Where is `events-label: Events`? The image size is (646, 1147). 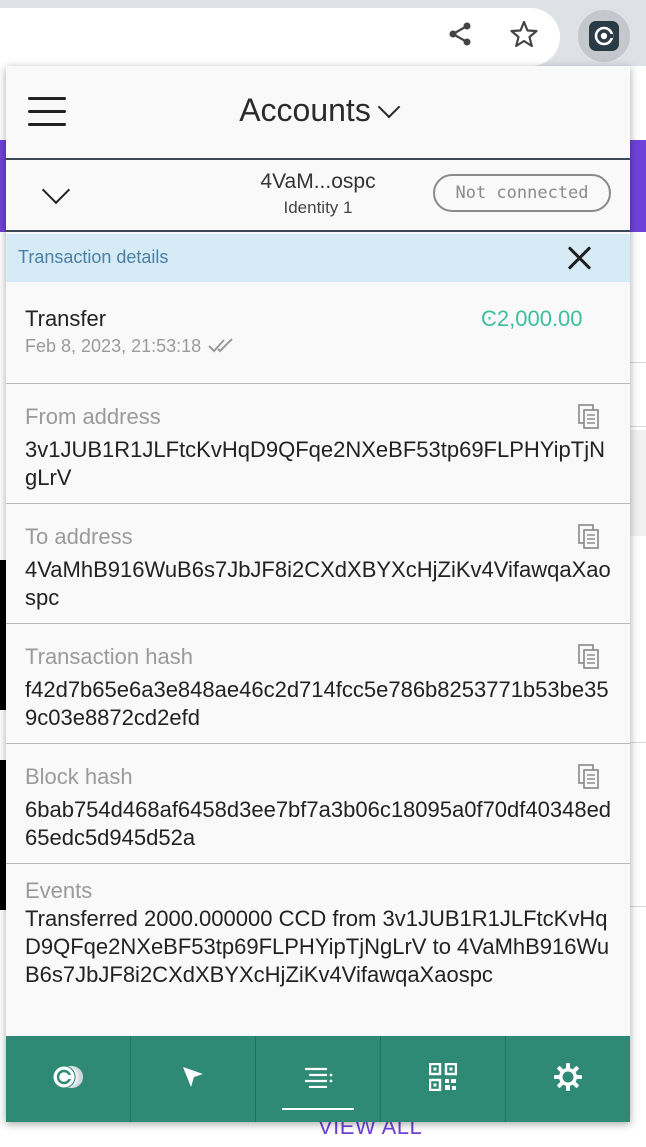
events-label: Events is located at coordinates (59, 890).